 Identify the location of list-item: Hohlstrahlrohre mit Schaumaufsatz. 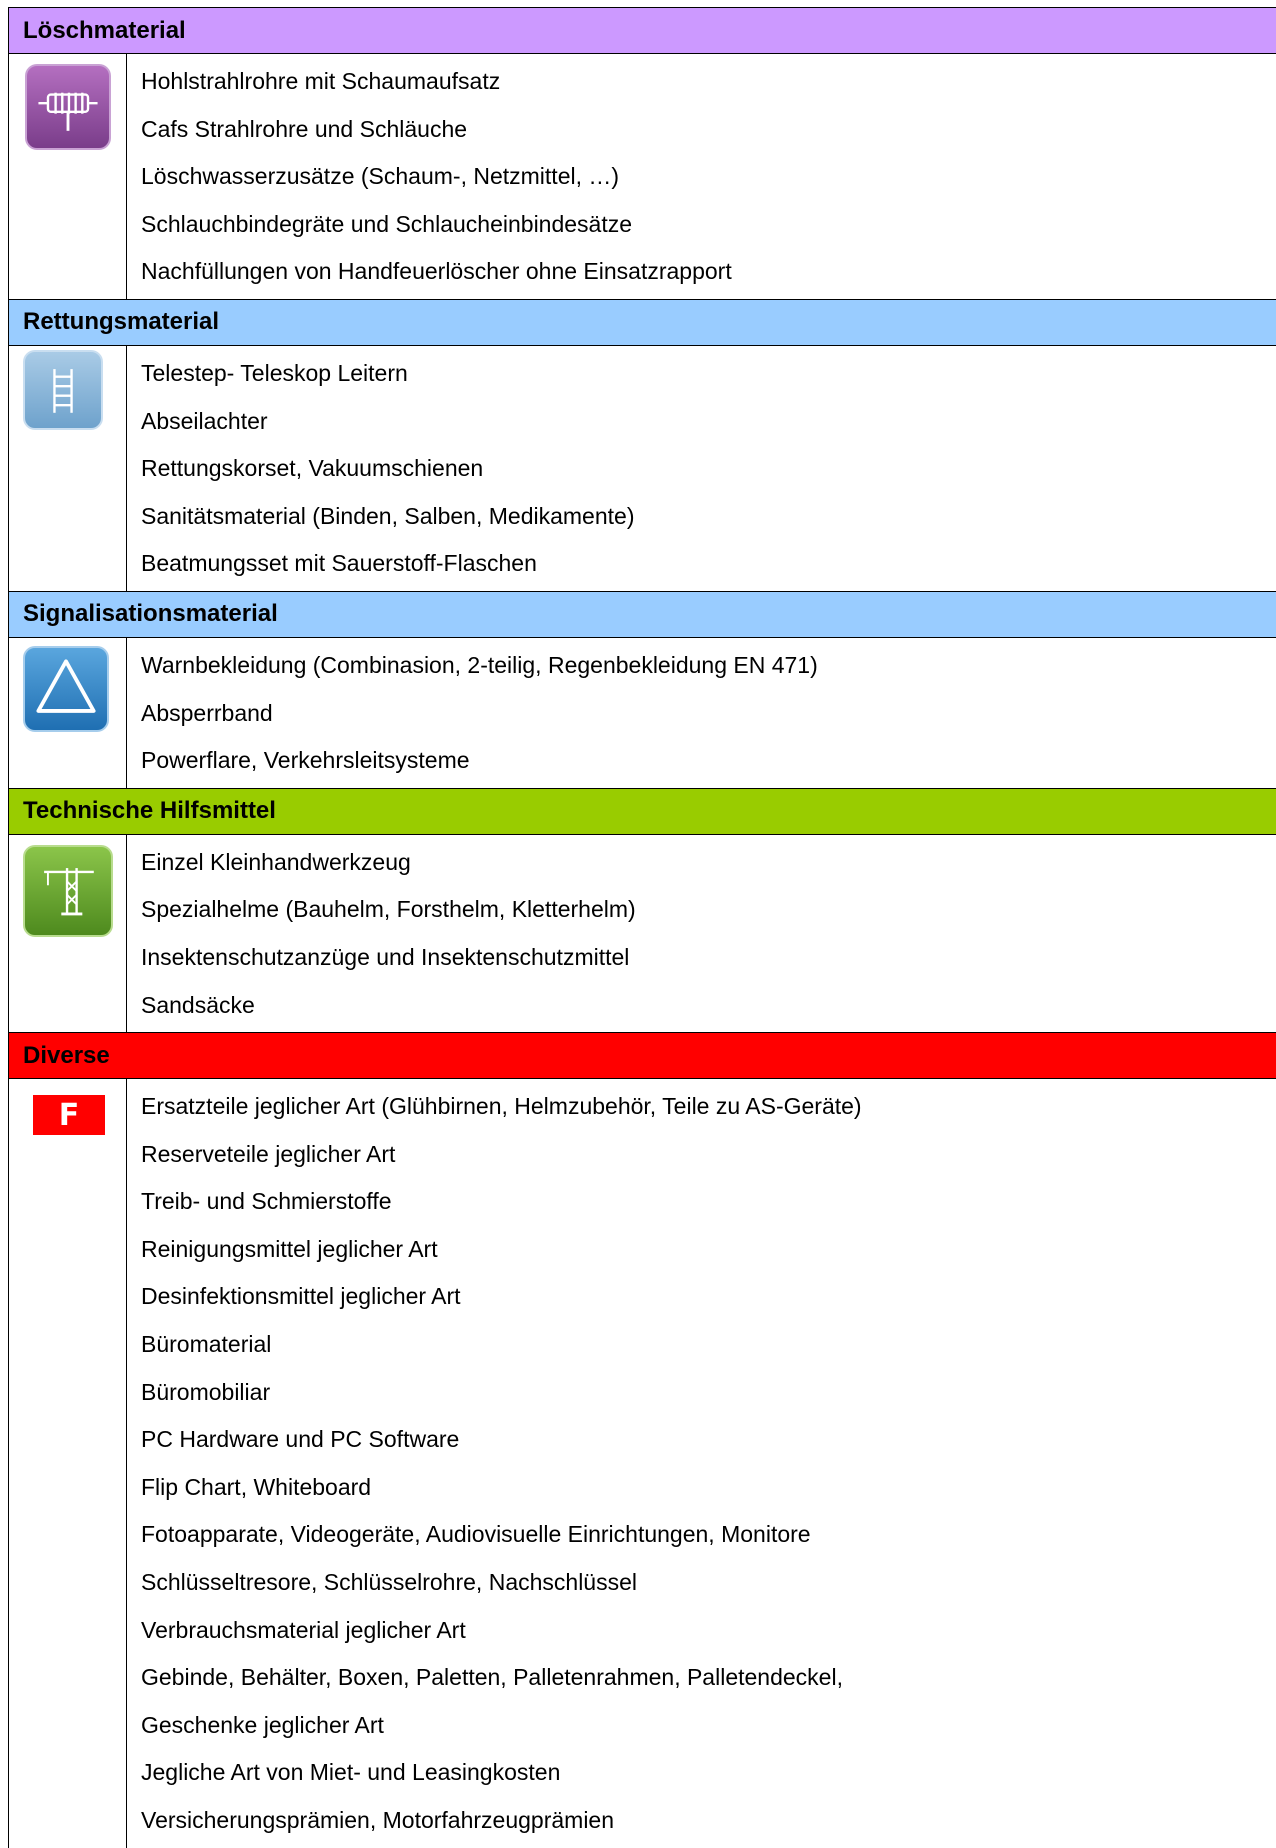
(321, 81).